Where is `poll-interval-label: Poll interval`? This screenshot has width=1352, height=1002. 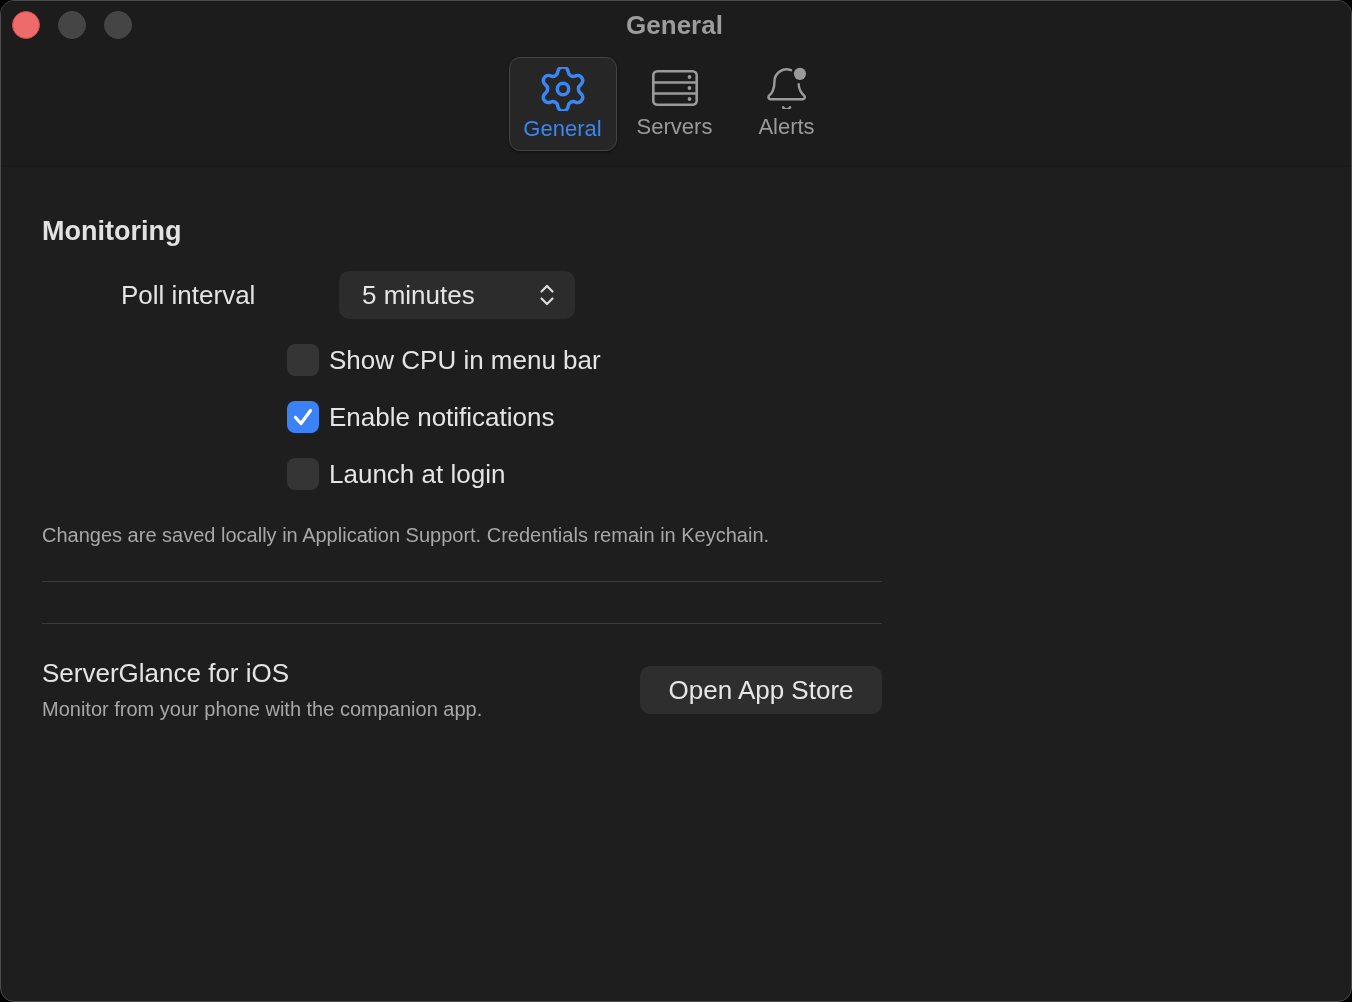 poll-interval-label: Poll interval is located at coordinates (189, 295).